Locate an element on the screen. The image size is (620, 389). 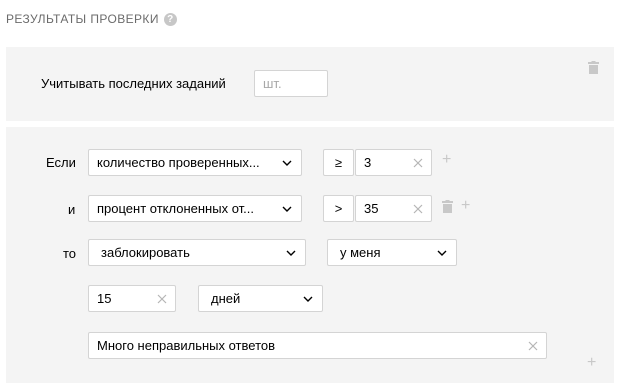
reason-value: Много неправильных ответов is located at coordinates (186, 345).